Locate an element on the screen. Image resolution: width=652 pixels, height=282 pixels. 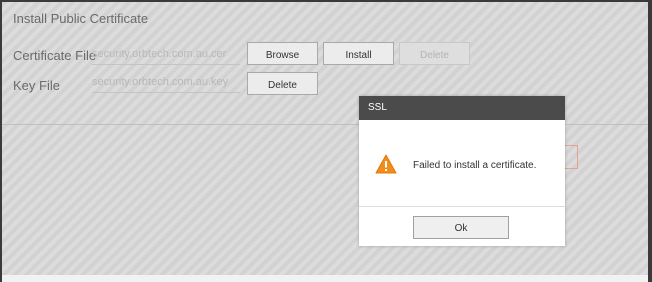
dialog-body: Failed to install a certificate. is located at coordinates (462, 163).